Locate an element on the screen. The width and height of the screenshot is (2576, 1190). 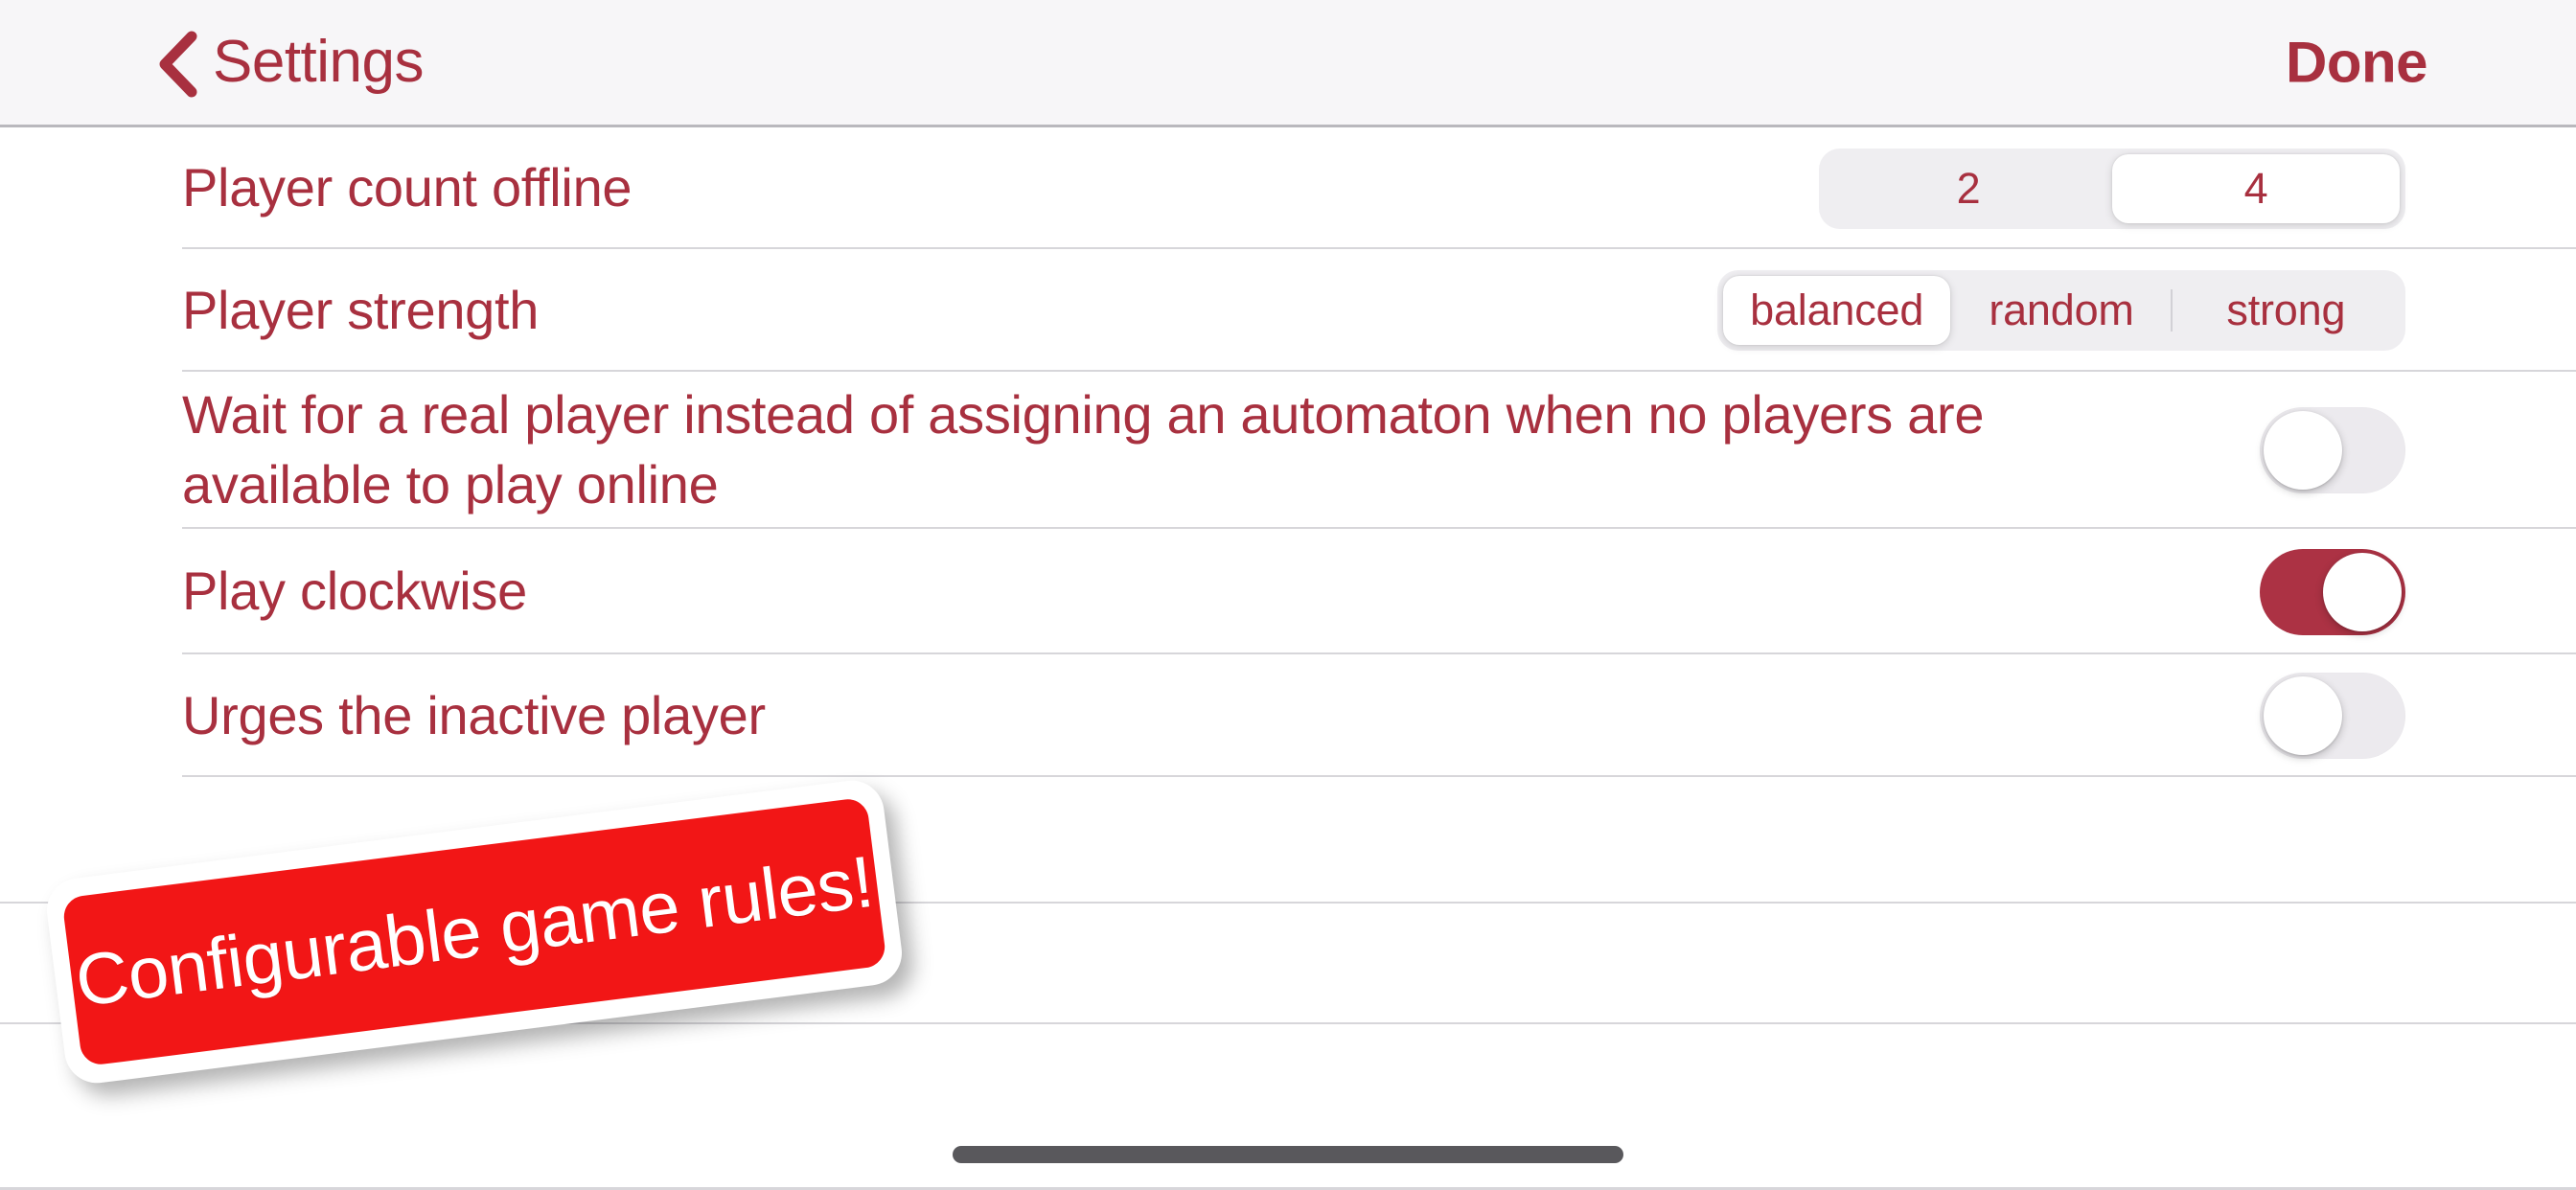
chevron-left-icon is located at coordinates (176, 64).